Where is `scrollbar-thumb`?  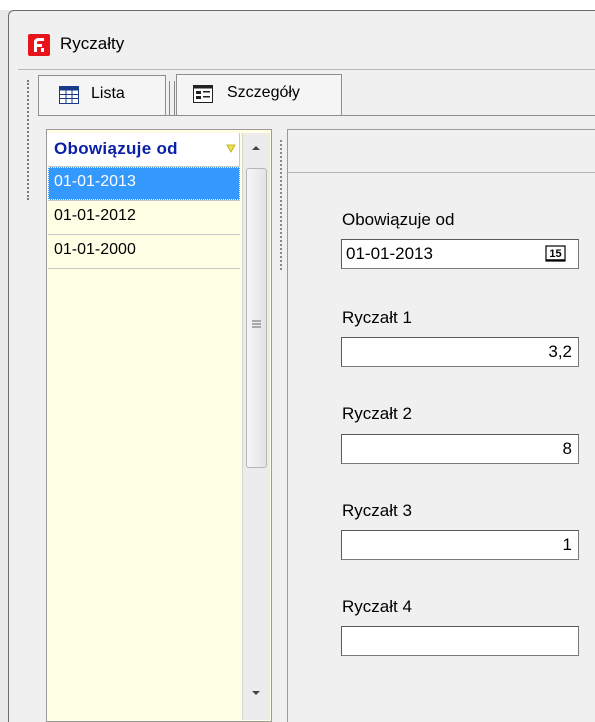 scrollbar-thumb is located at coordinates (256, 318).